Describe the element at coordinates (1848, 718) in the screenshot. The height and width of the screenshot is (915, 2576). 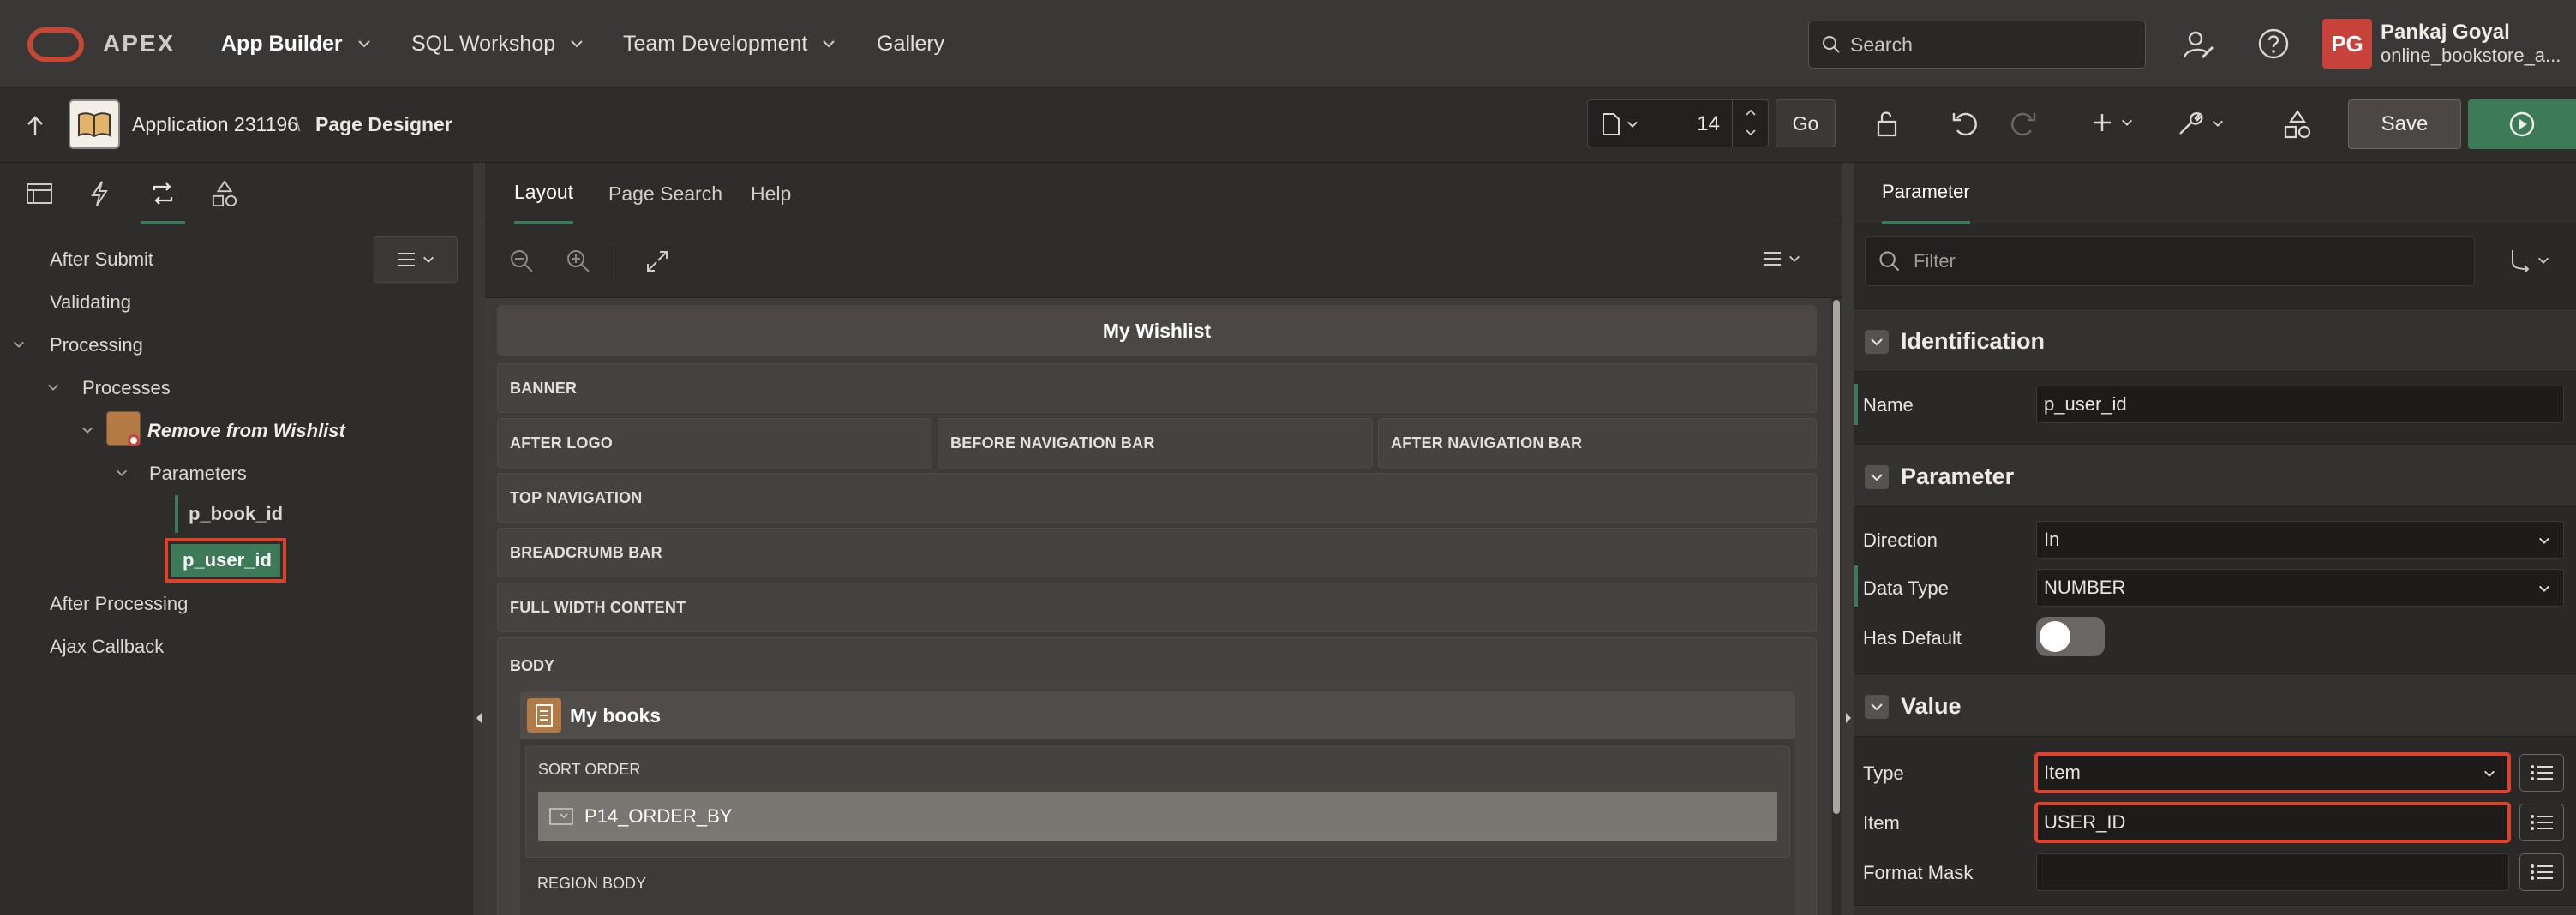
I see `collapse-right-icon` at that location.